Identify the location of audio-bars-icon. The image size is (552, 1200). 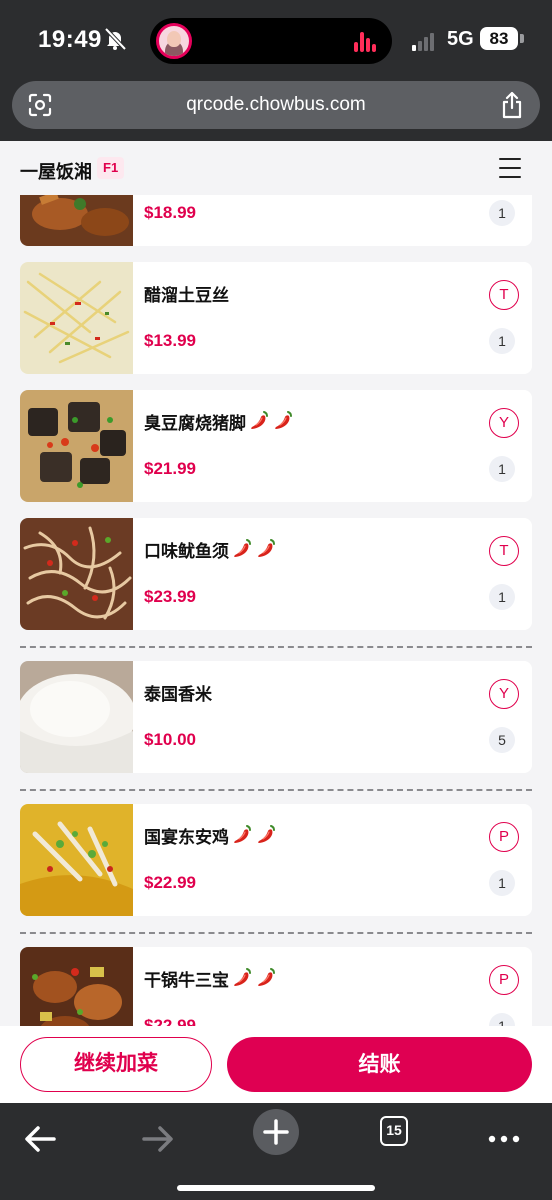
(365, 41).